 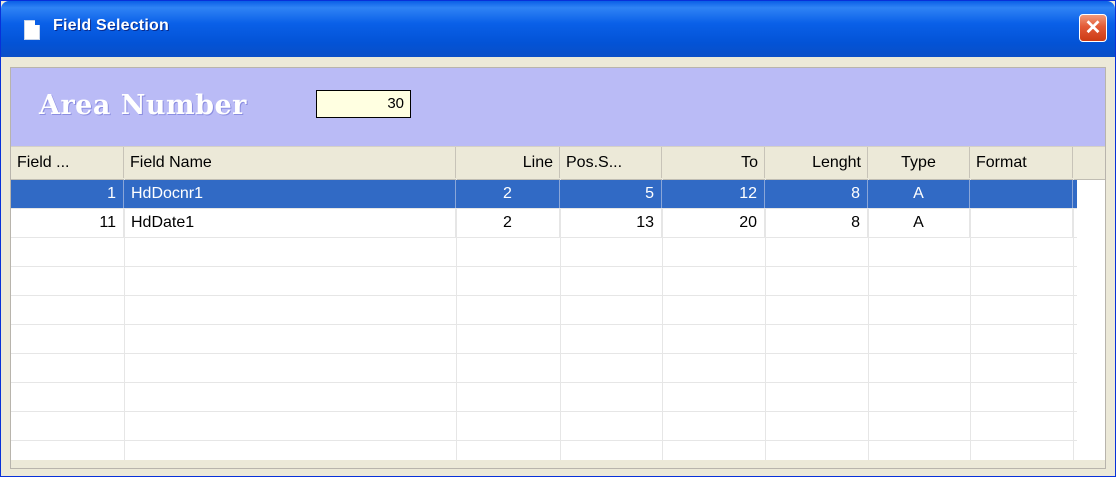 What do you see at coordinates (290, 223) in the screenshot?
I see `cell-field-name: HdDate1` at bounding box center [290, 223].